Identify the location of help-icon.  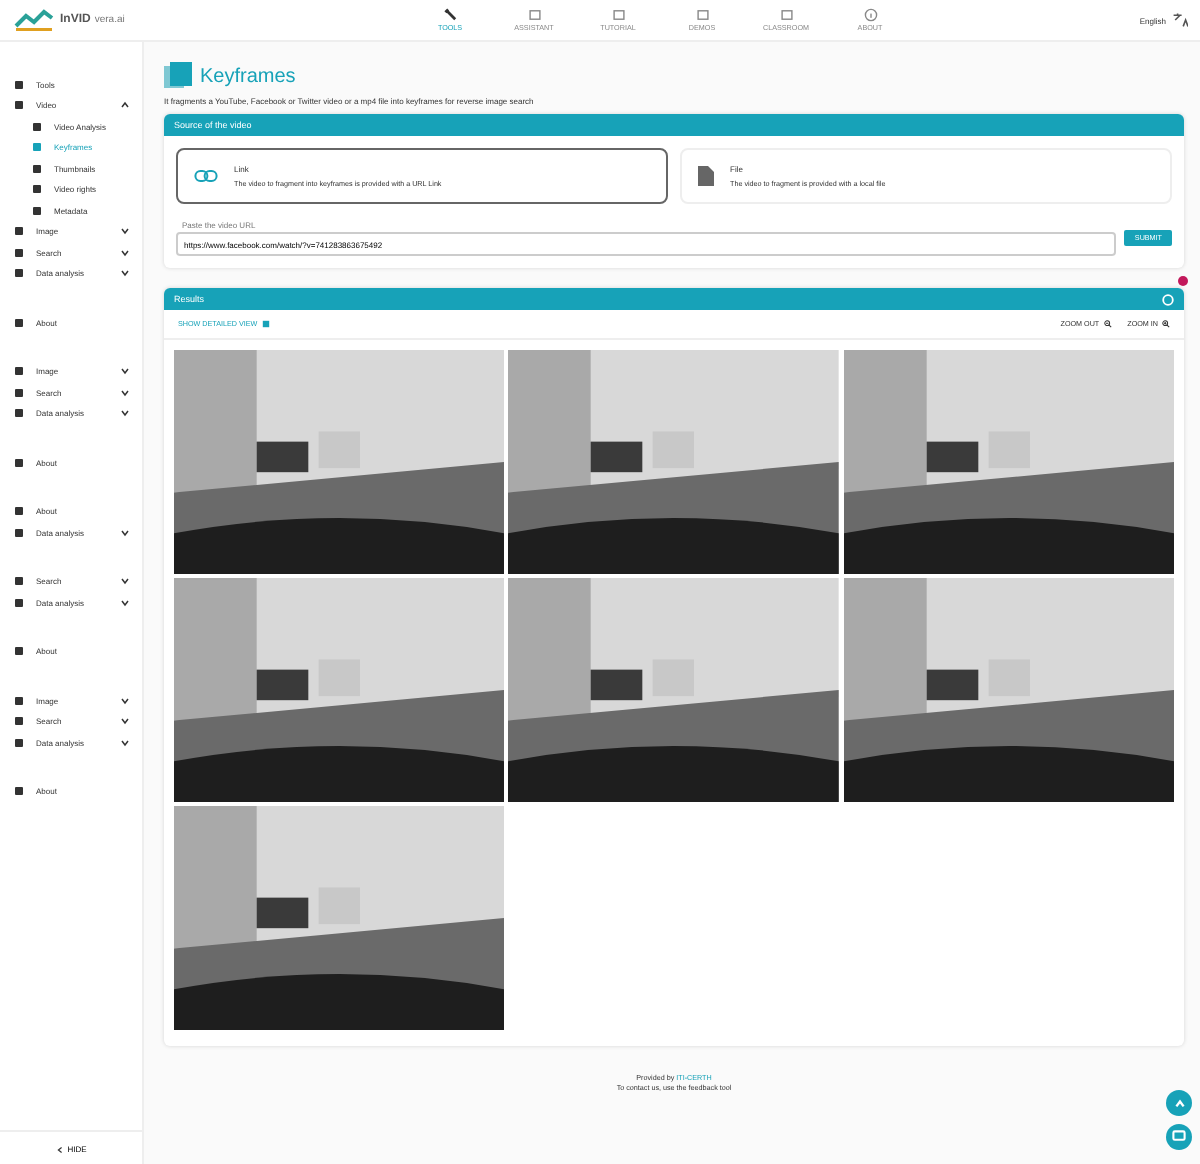
(1168, 299).